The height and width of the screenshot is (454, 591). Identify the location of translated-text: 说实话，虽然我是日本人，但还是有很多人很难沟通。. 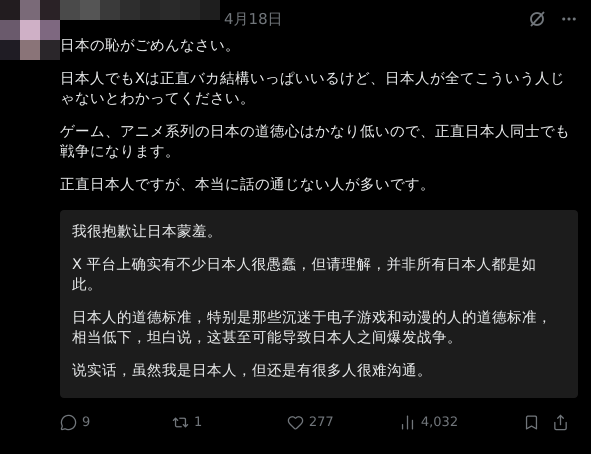
(252, 371).